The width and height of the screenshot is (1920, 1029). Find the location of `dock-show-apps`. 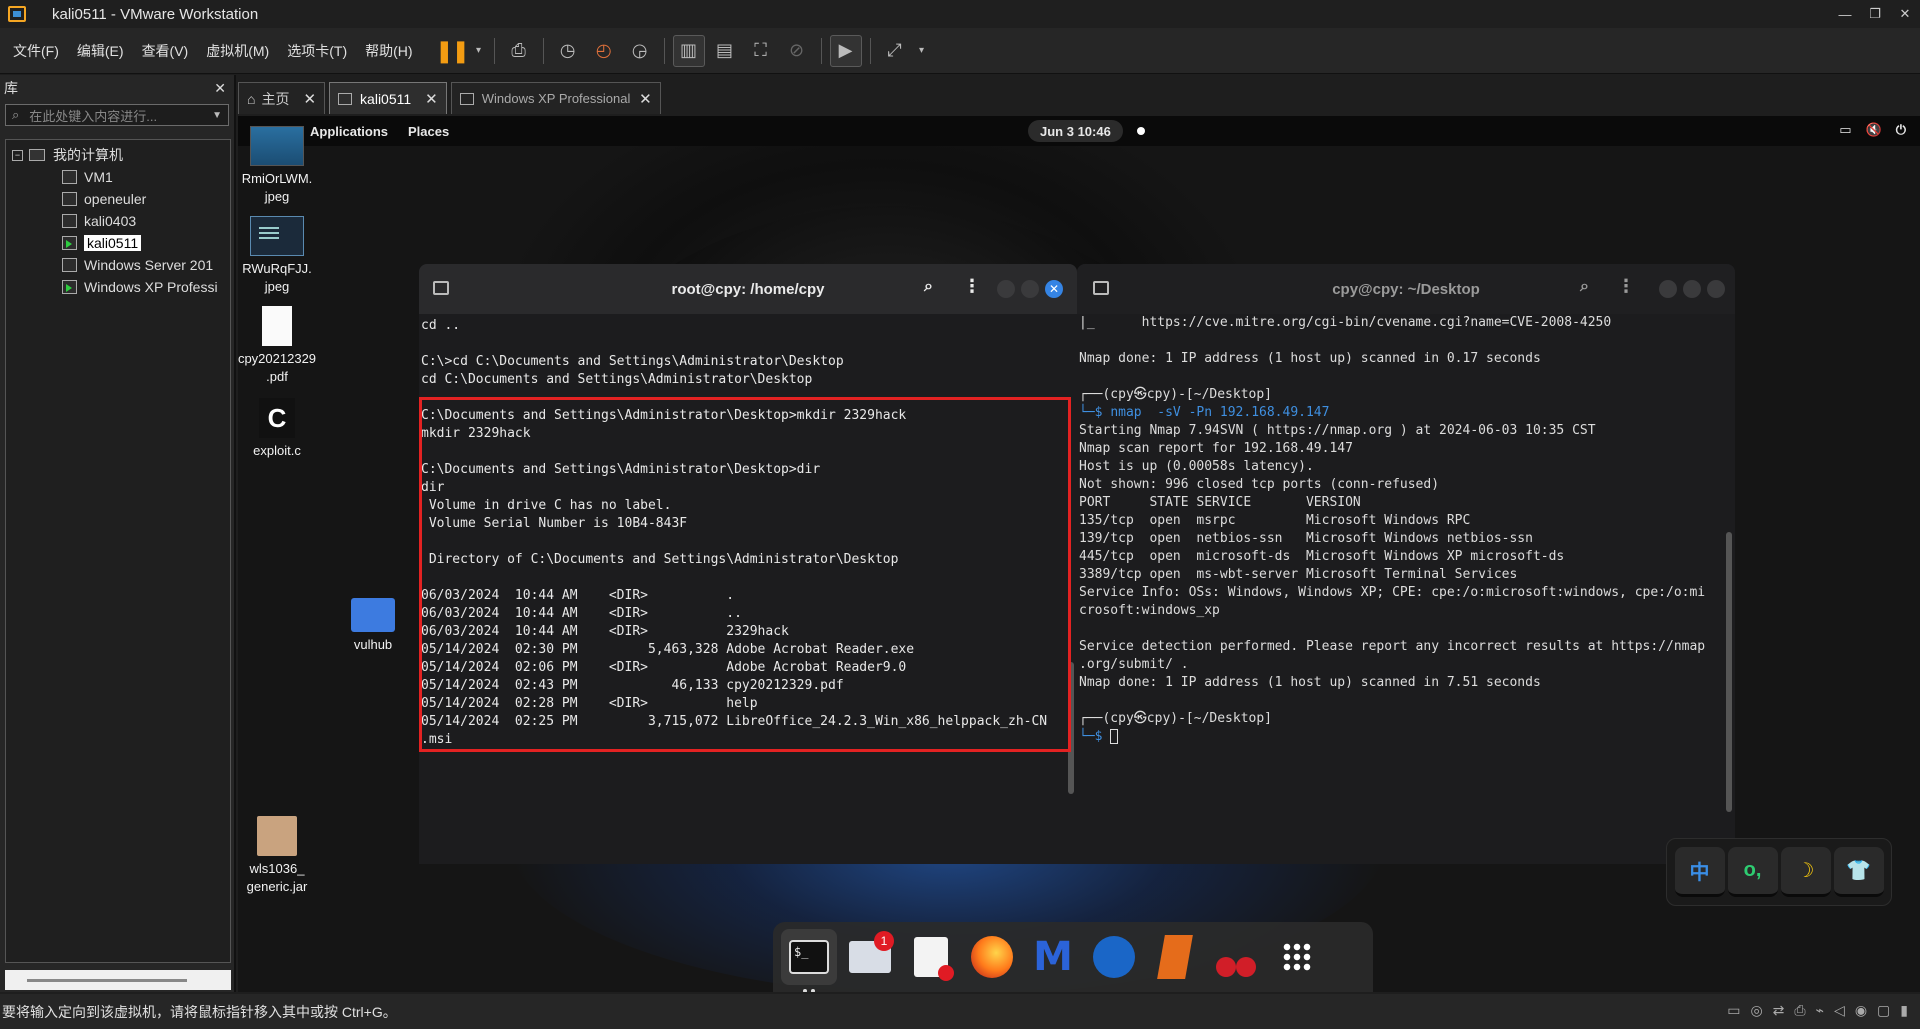

dock-show-apps is located at coordinates (1297, 957).